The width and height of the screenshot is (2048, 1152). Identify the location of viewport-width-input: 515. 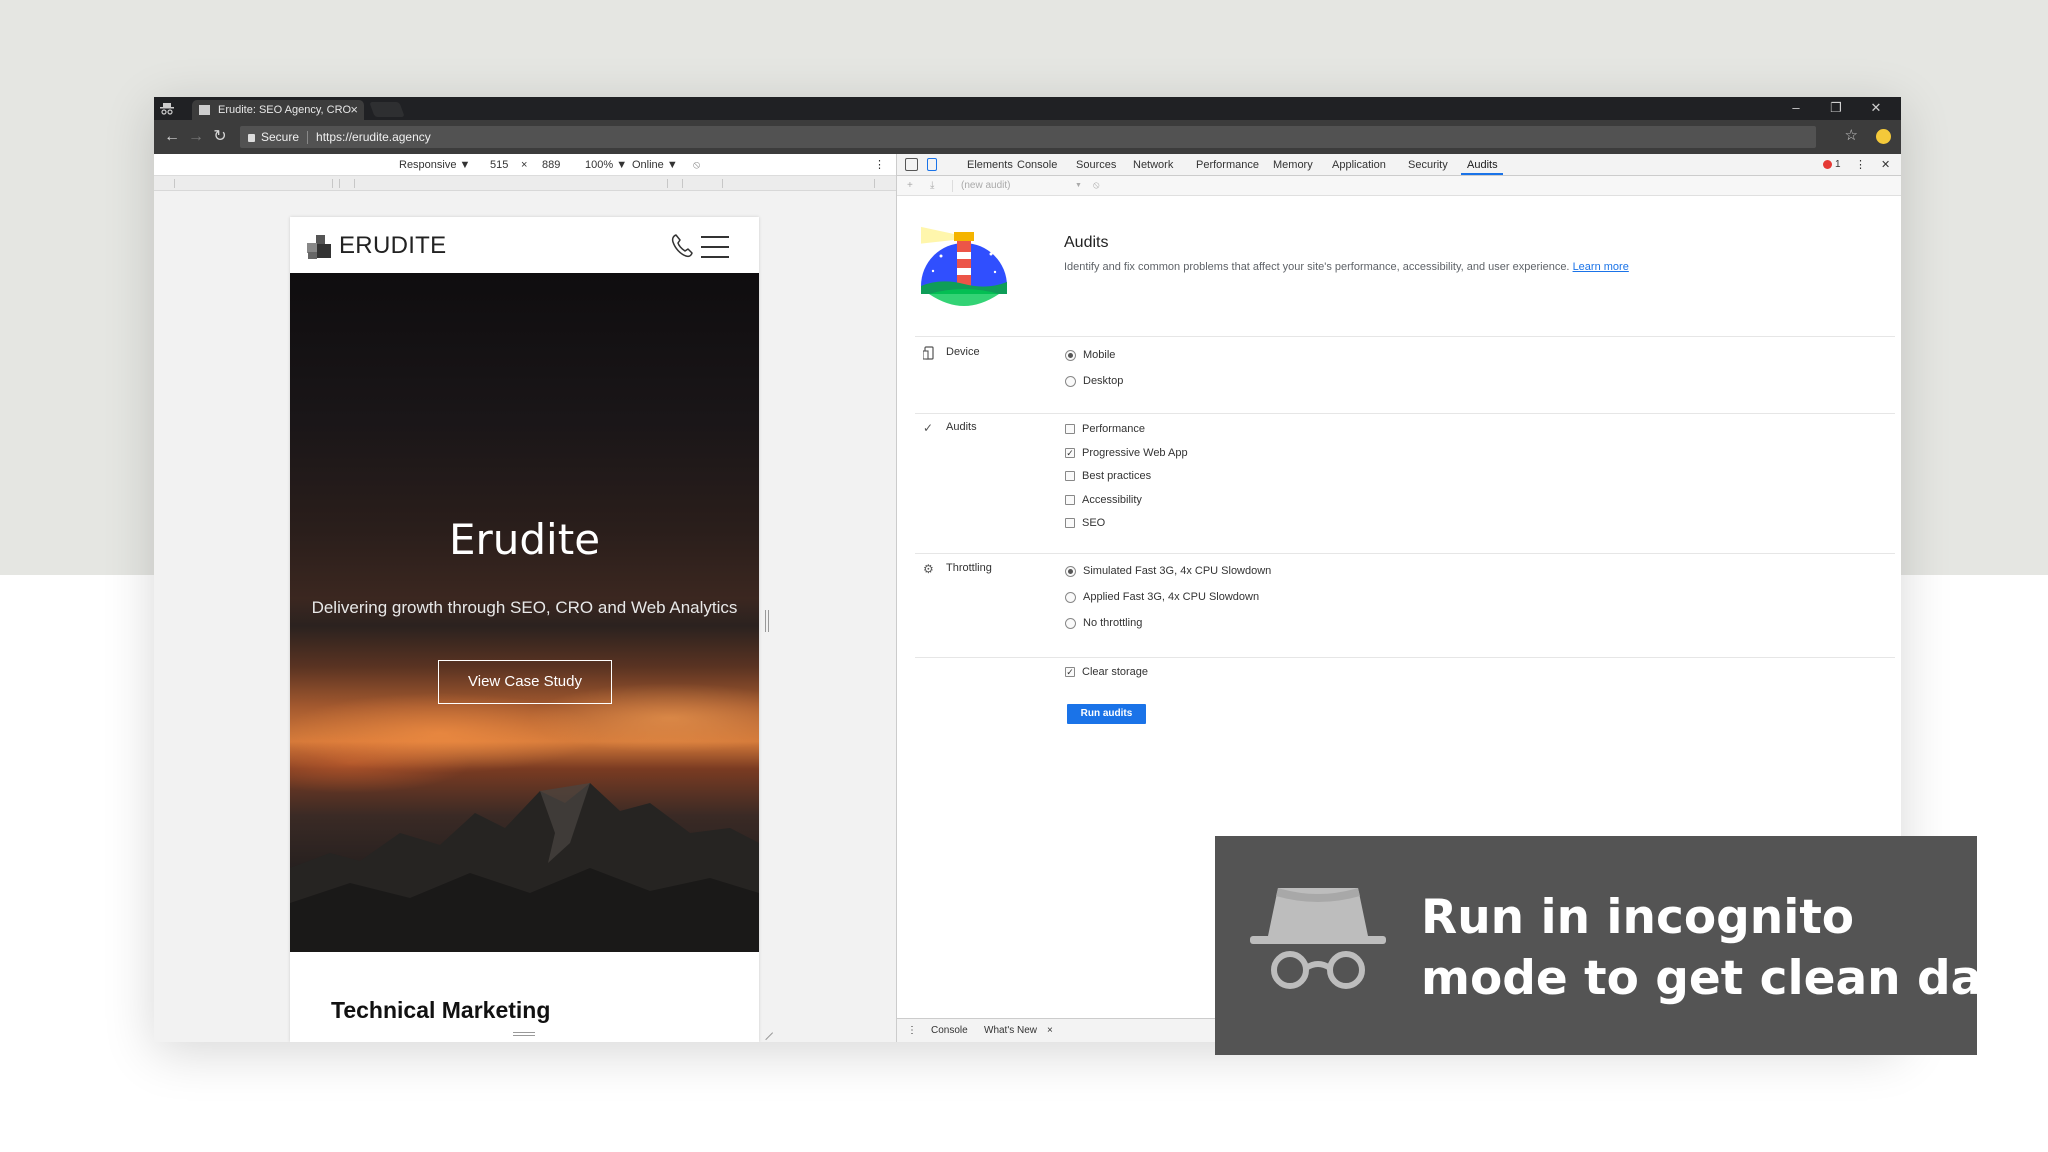
(499, 165).